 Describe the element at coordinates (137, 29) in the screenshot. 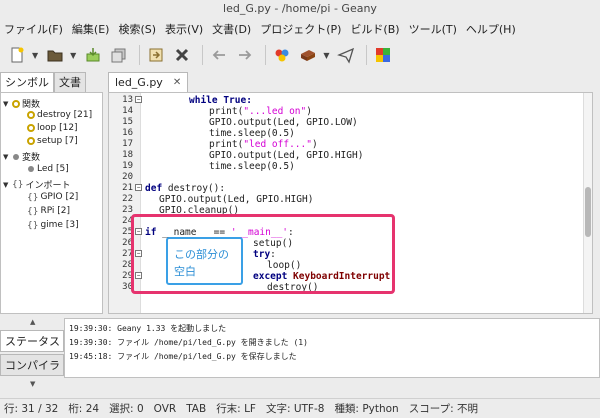

I see `menu-search: 検索(S)` at that location.